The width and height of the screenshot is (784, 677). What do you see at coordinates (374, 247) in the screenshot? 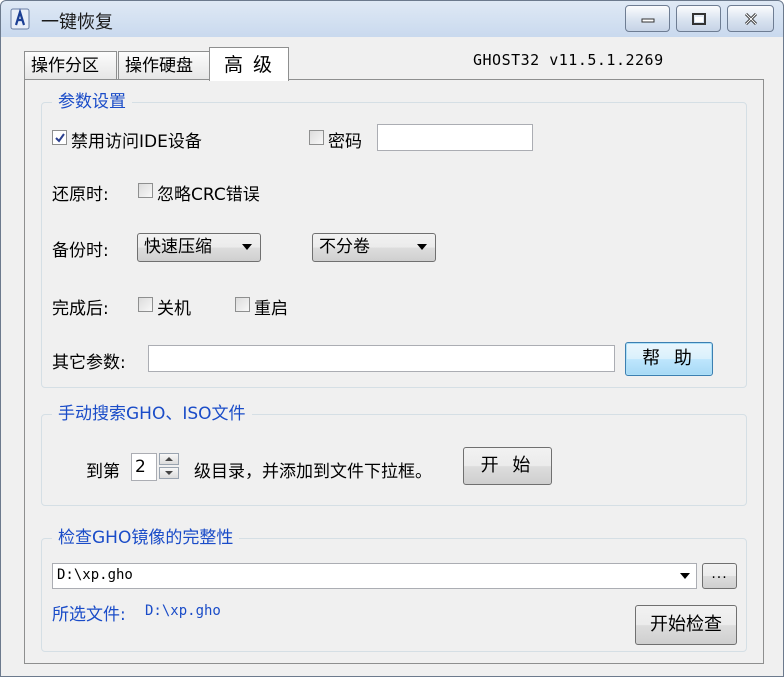
I see `split-select: 不分卷` at bounding box center [374, 247].